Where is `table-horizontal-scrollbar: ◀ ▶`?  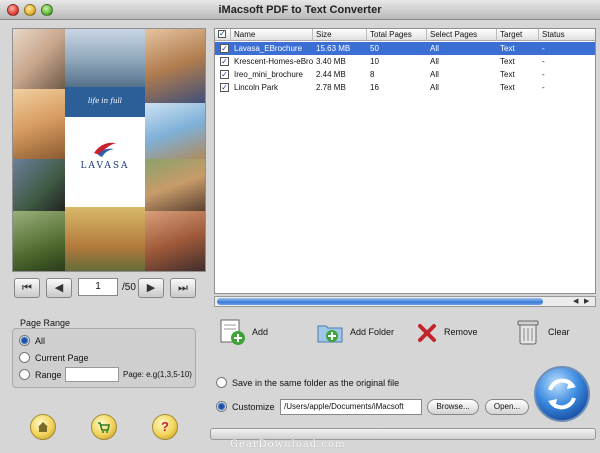 table-horizontal-scrollbar: ◀ ▶ is located at coordinates (405, 301).